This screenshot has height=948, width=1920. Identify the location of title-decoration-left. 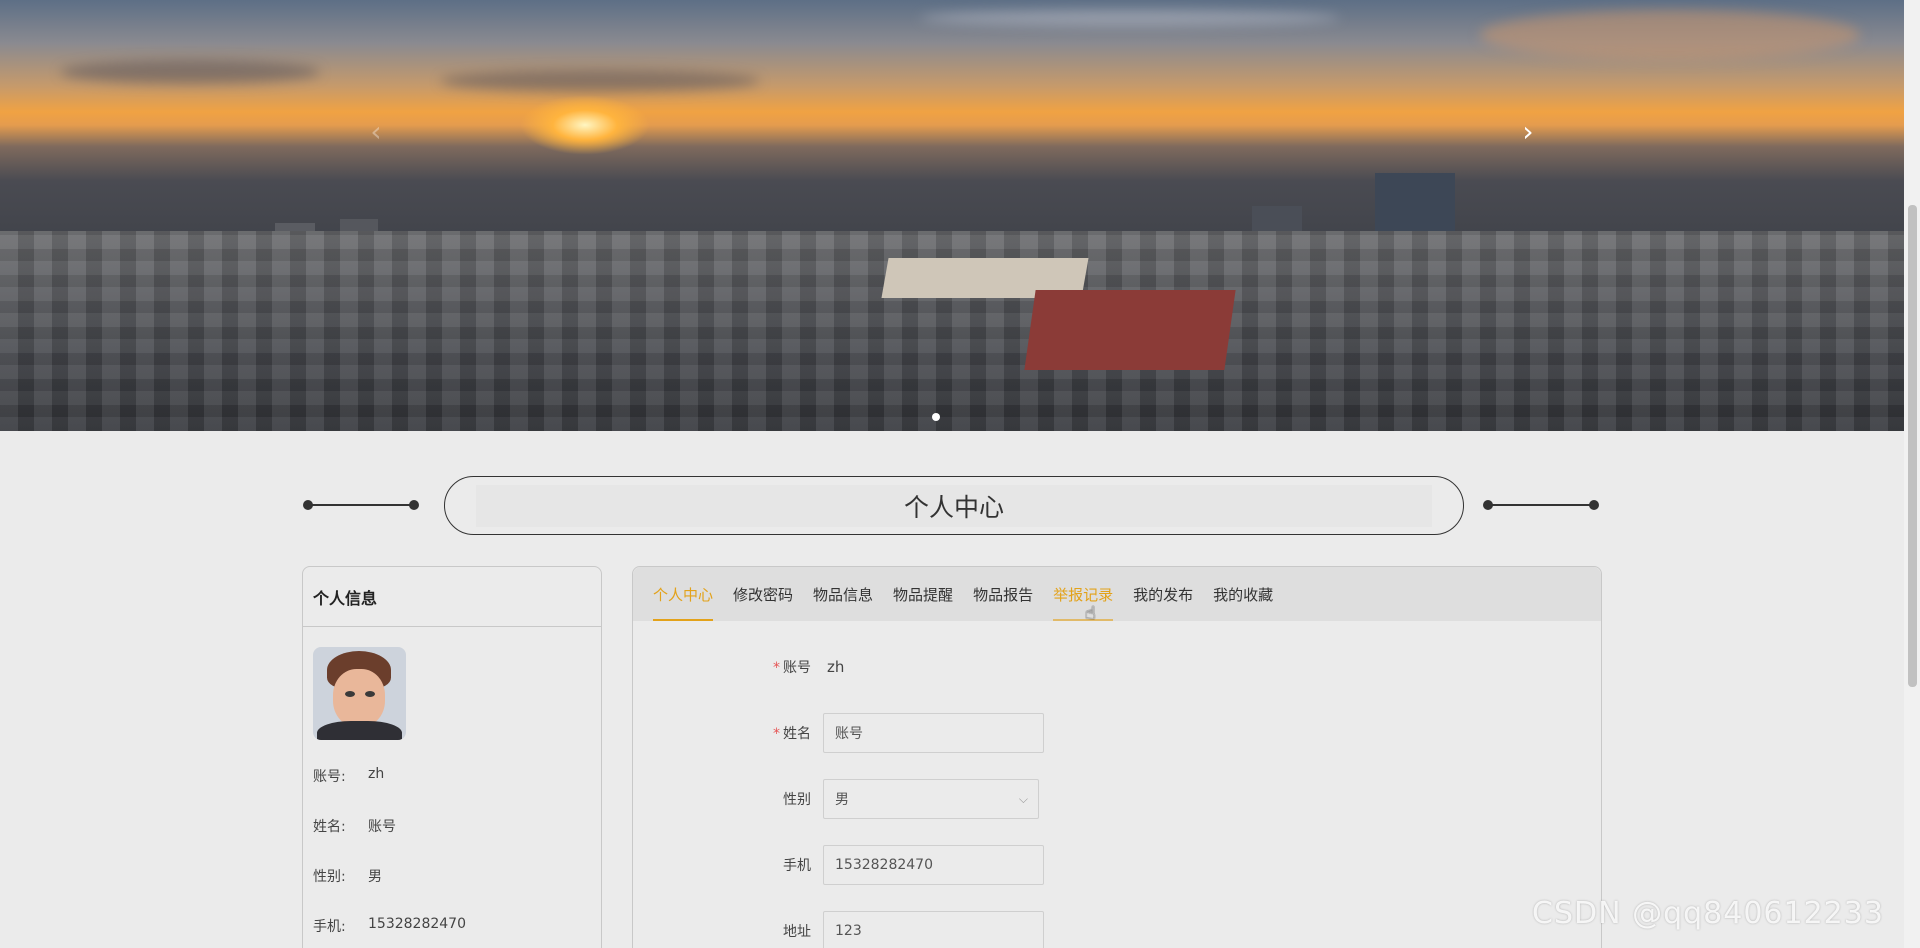
(361, 505).